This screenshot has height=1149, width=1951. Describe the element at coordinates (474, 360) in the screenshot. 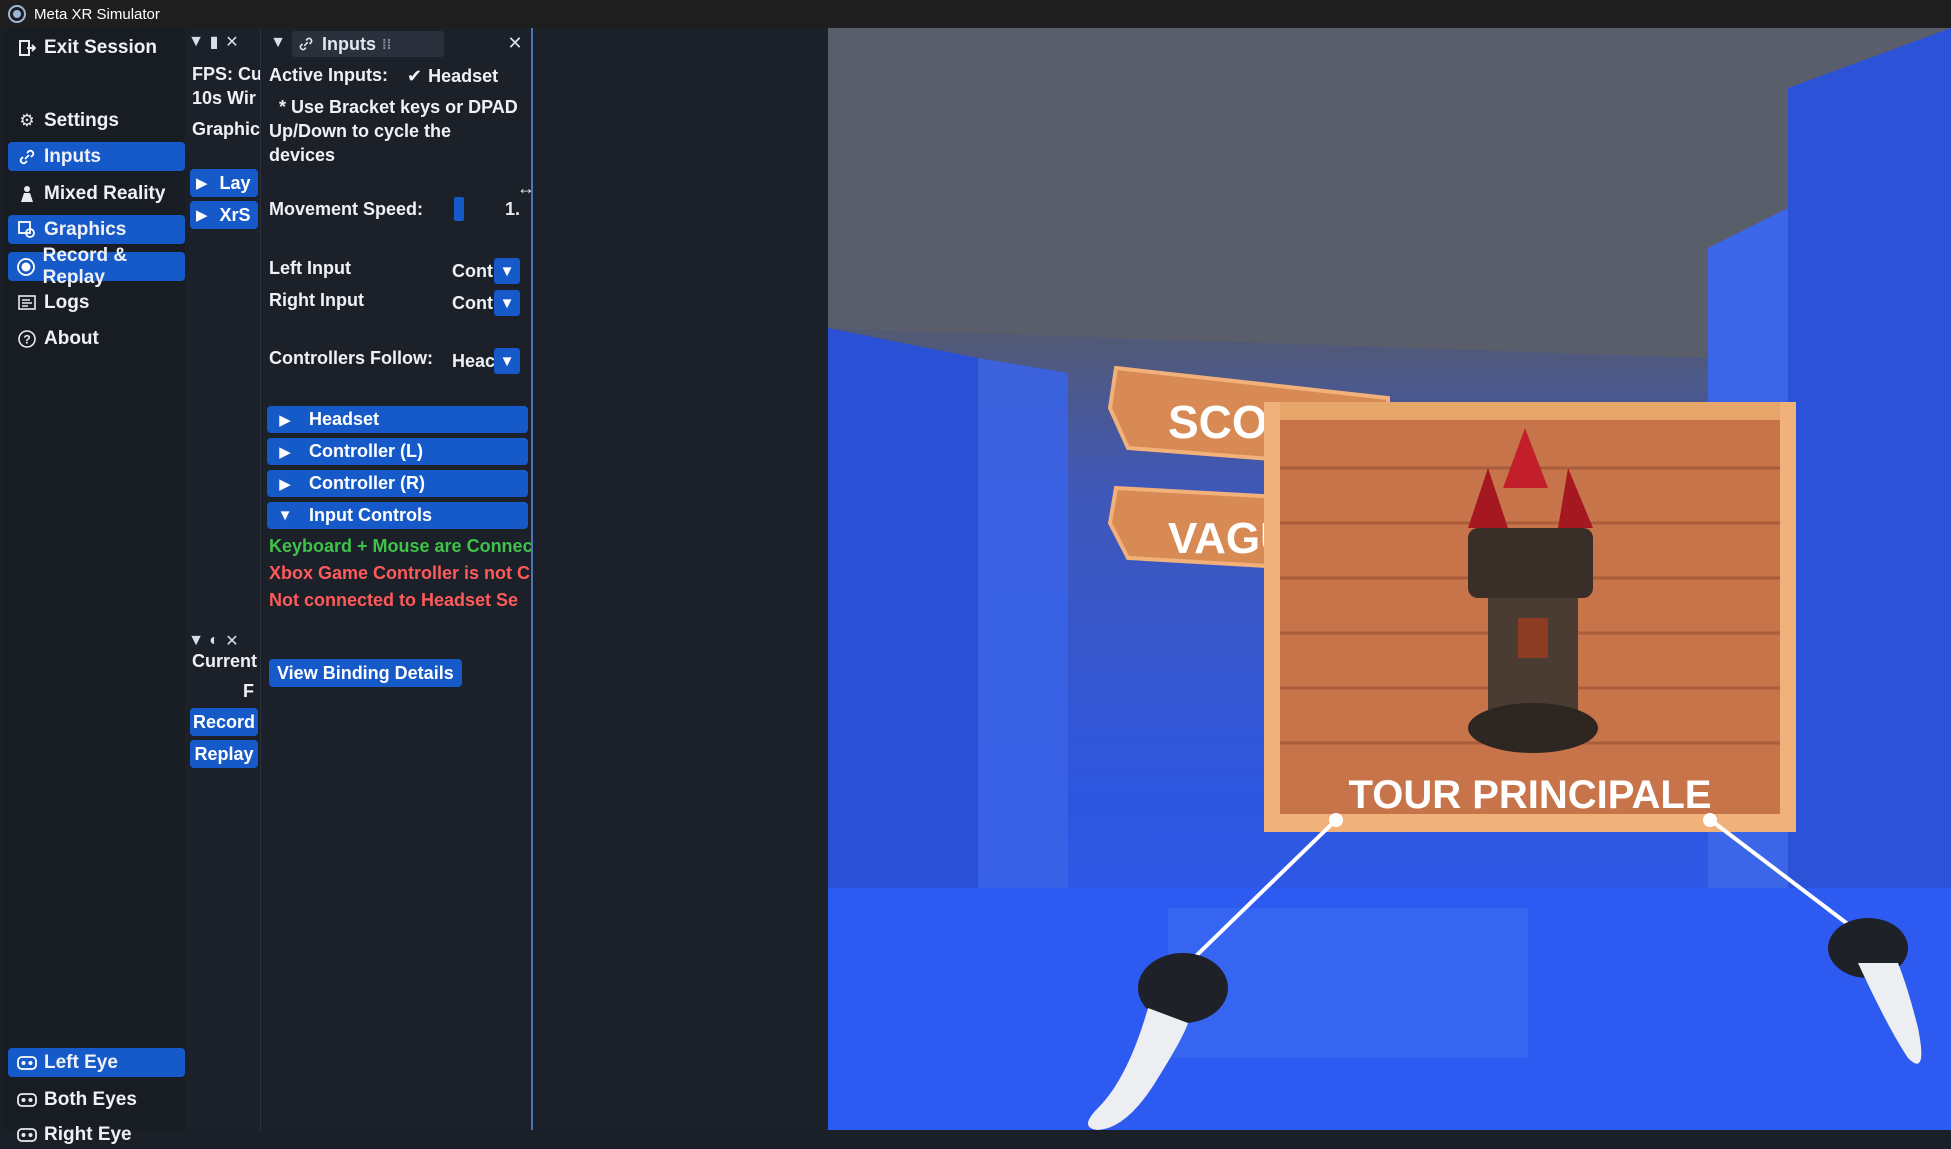

I see `controllers-follow-value: Heac` at that location.